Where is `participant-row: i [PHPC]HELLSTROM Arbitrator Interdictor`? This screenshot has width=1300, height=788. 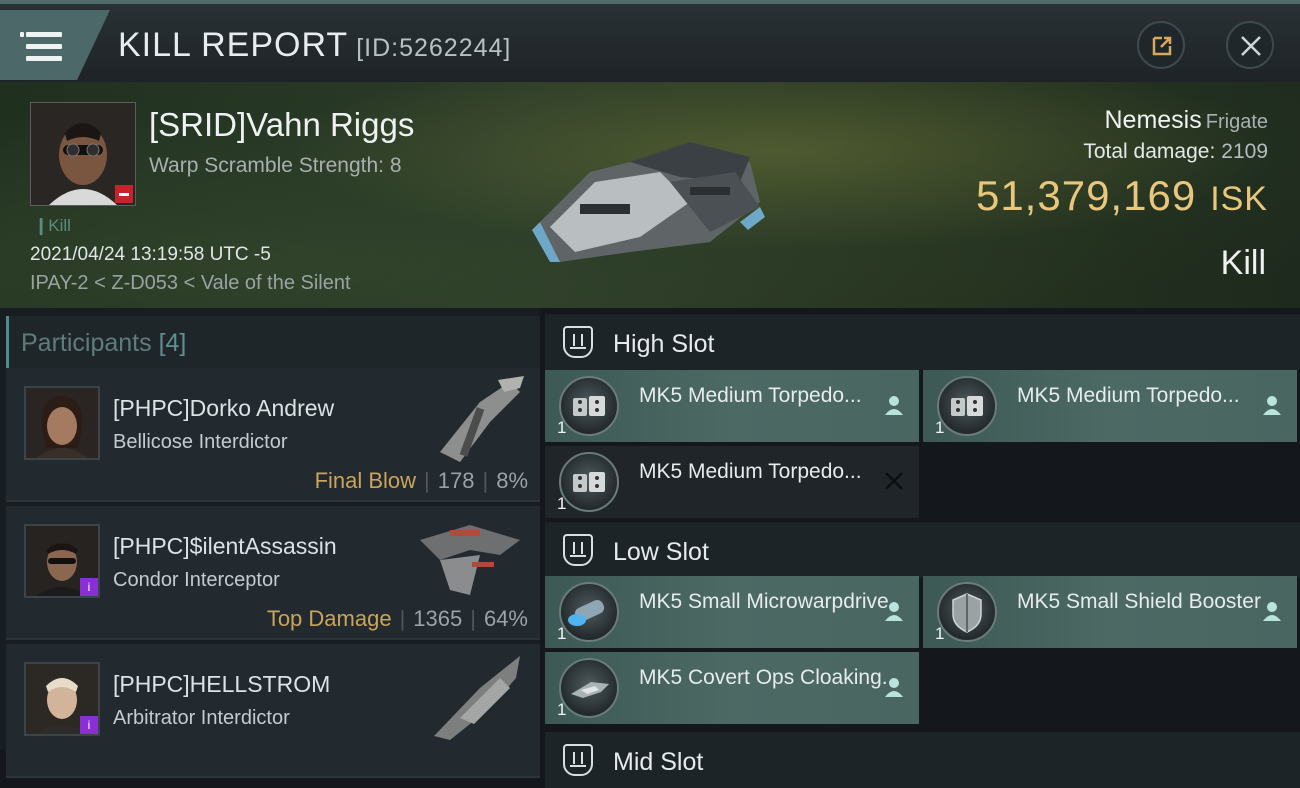 participant-row: i [PHPC]HELLSTROM Arbitrator Interdictor is located at coordinates (273, 711).